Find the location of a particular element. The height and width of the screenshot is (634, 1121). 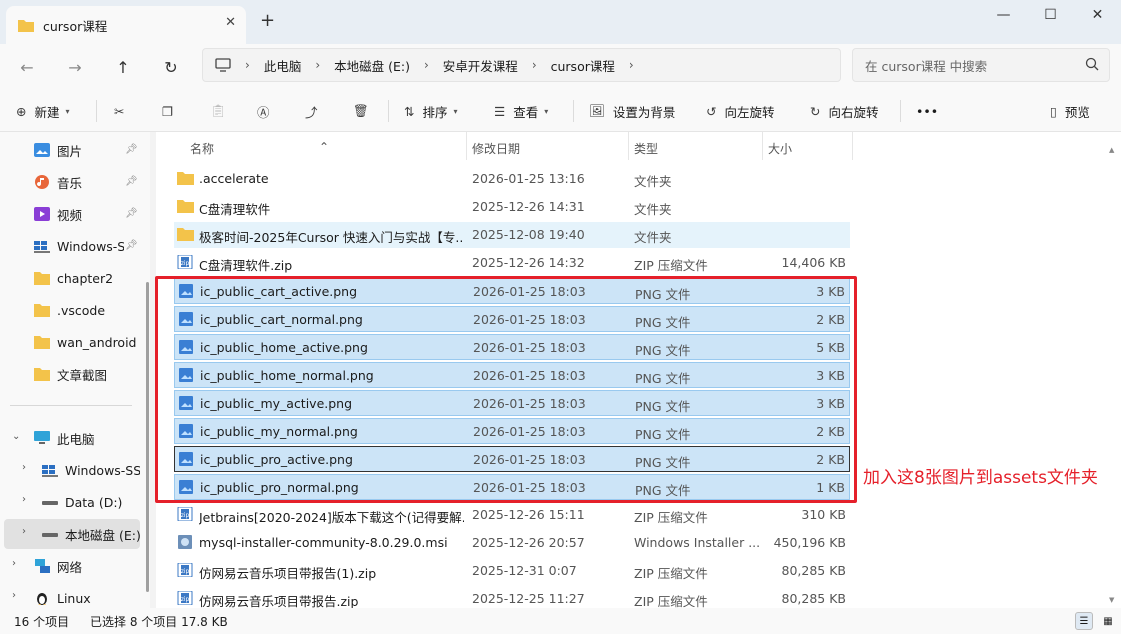

more-button: ••• is located at coordinates (927, 111).